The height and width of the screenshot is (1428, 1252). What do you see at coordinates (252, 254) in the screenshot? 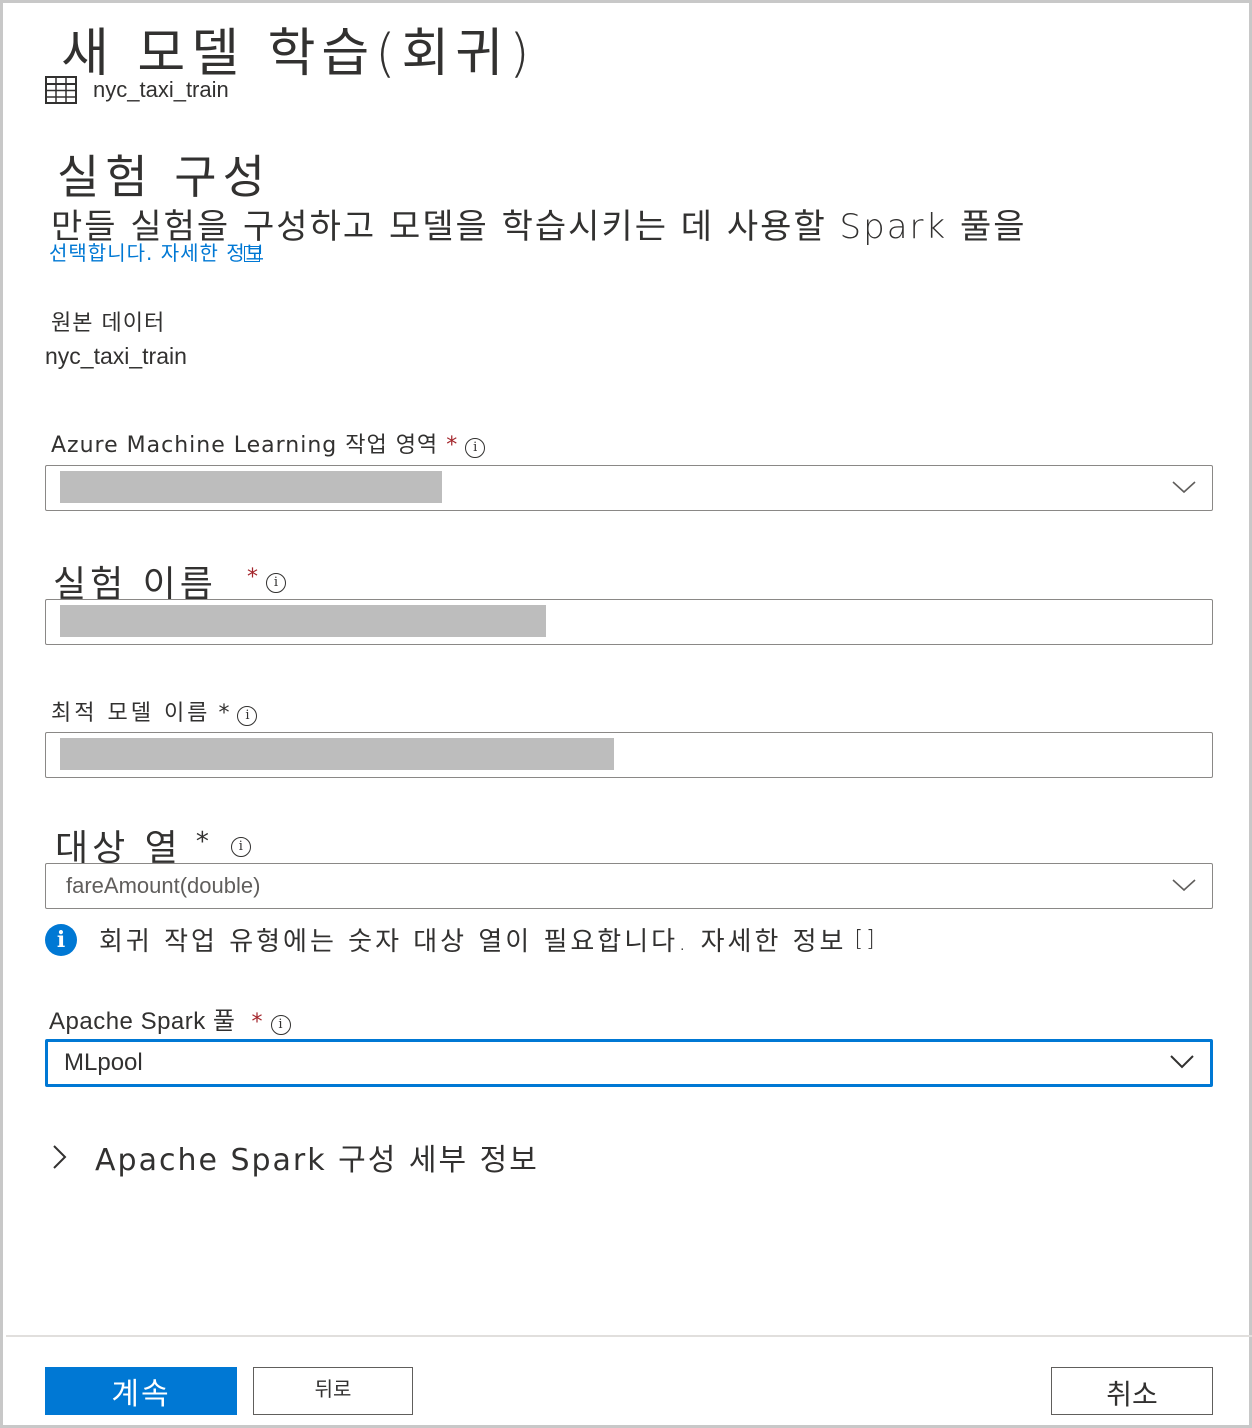
I see `external-link-icon` at bounding box center [252, 254].